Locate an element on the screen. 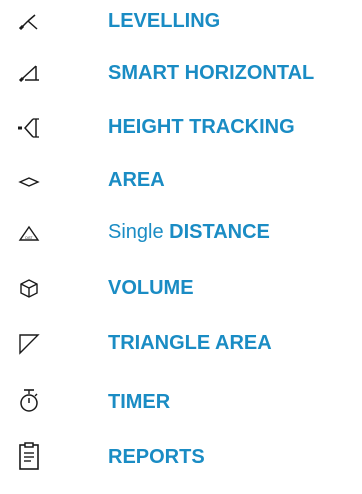  menu-item-single-distance: DIST Single DISTANCE is located at coordinates (181, 232).